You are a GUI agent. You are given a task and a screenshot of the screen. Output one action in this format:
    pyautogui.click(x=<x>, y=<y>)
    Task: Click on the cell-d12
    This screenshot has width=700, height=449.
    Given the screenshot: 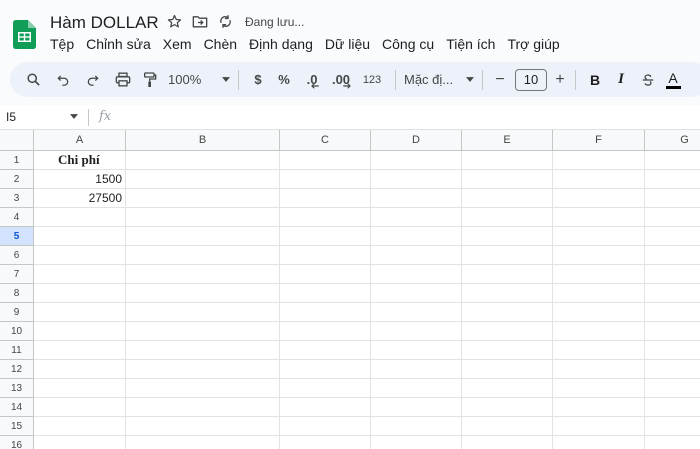 What is the action you would take?
    pyautogui.click(x=416, y=369)
    